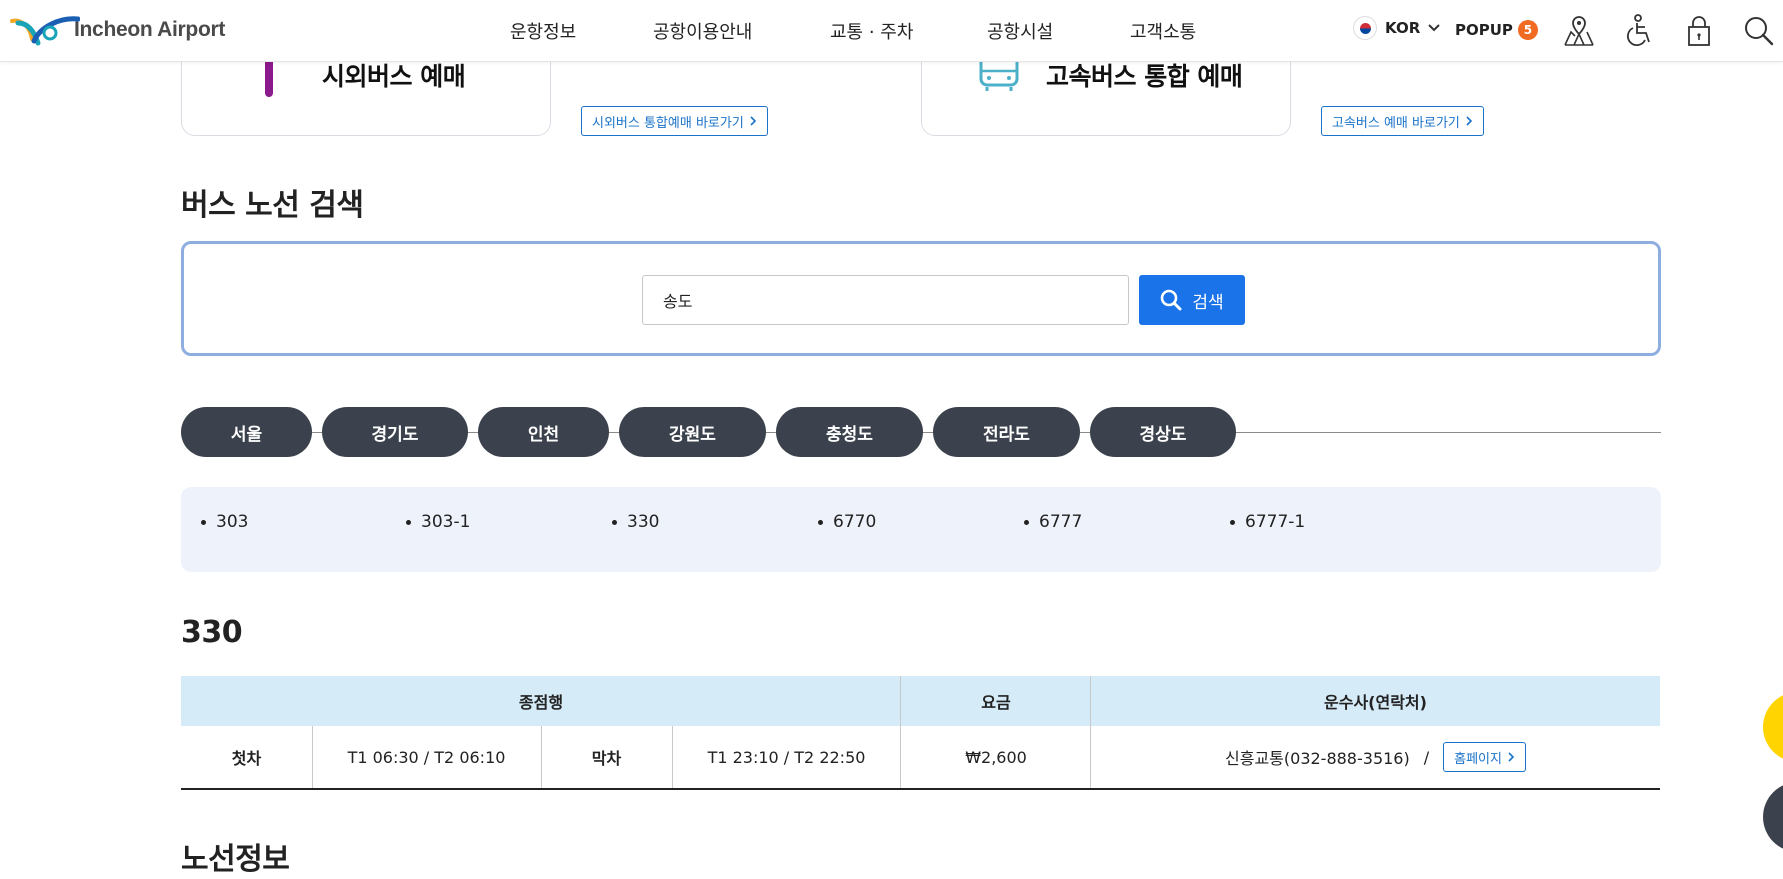 The height and width of the screenshot is (879, 1783). I want to click on tab-gyeongsang: 경상도, so click(1163, 432).